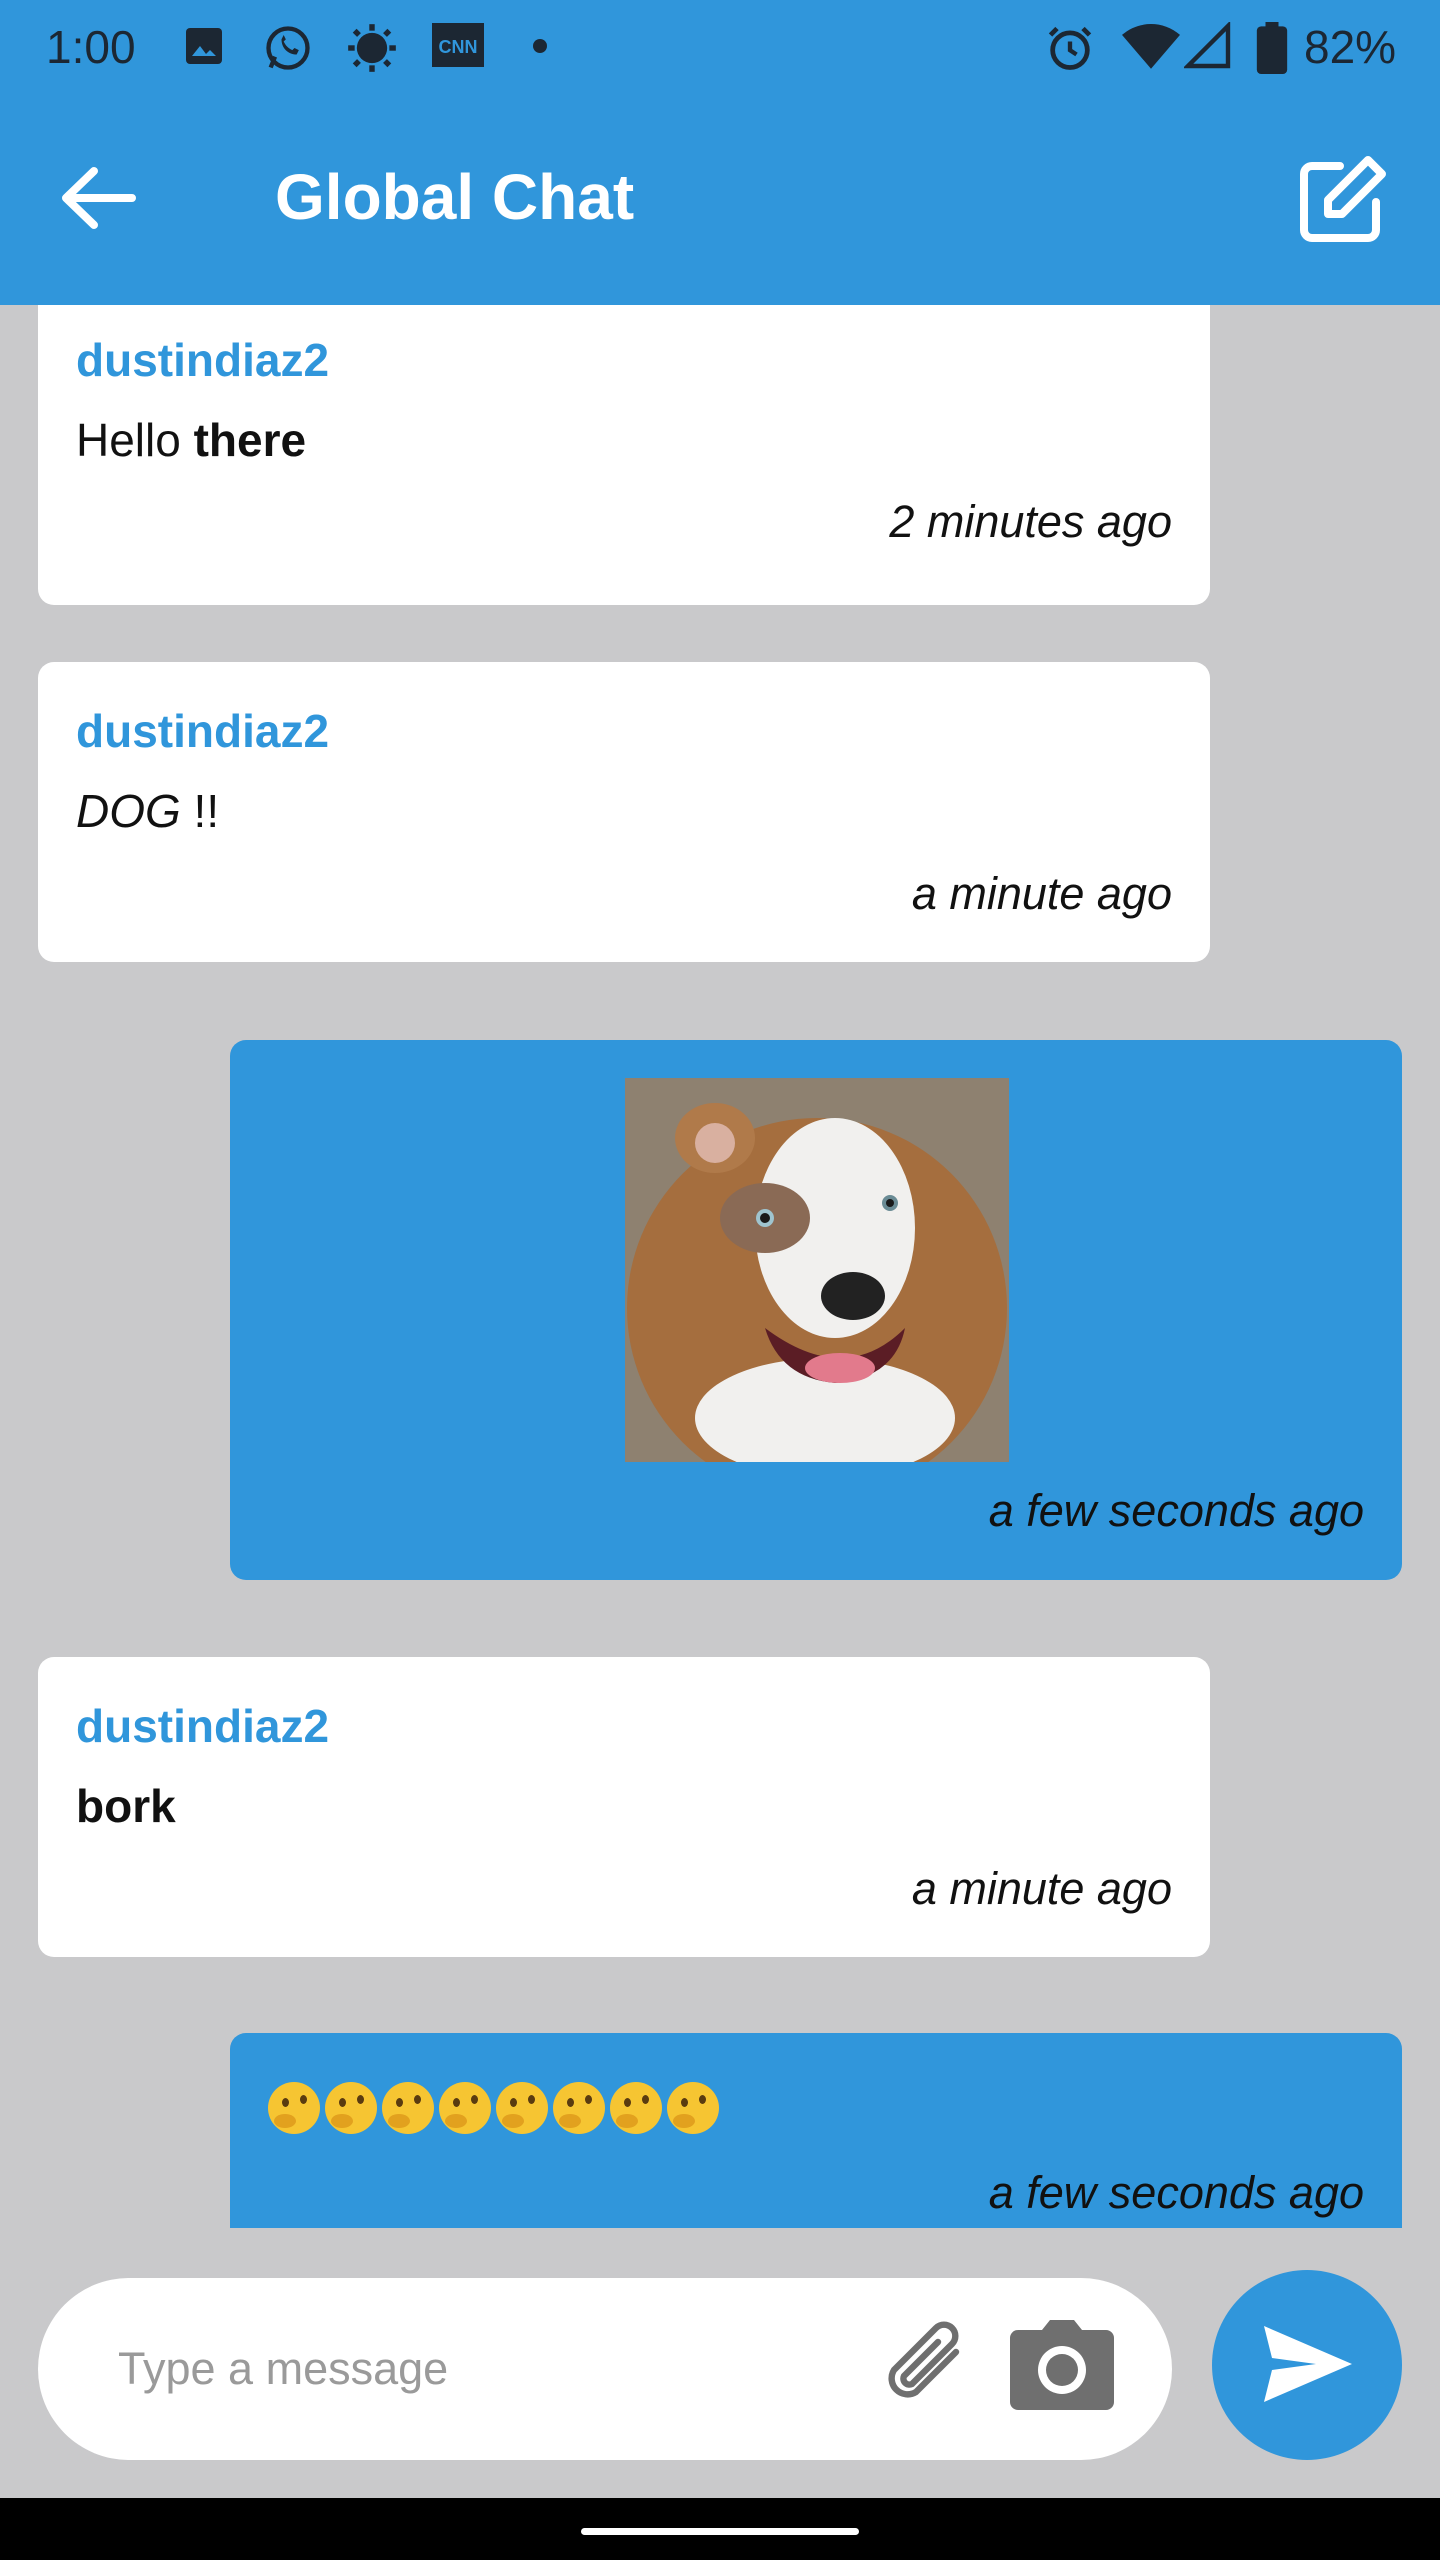  What do you see at coordinates (540, 46) in the screenshot?
I see `dot-icon` at bounding box center [540, 46].